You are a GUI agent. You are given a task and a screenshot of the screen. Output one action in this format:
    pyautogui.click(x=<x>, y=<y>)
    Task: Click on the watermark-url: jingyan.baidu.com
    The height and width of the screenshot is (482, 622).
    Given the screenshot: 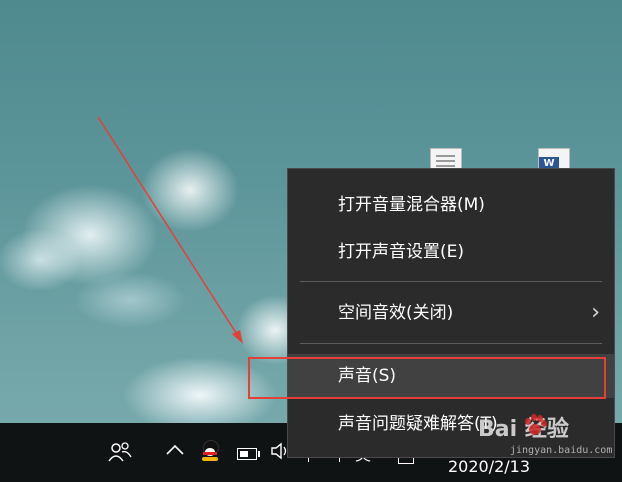 What is the action you would take?
    pyautogui.click(x=561, y=450)
    